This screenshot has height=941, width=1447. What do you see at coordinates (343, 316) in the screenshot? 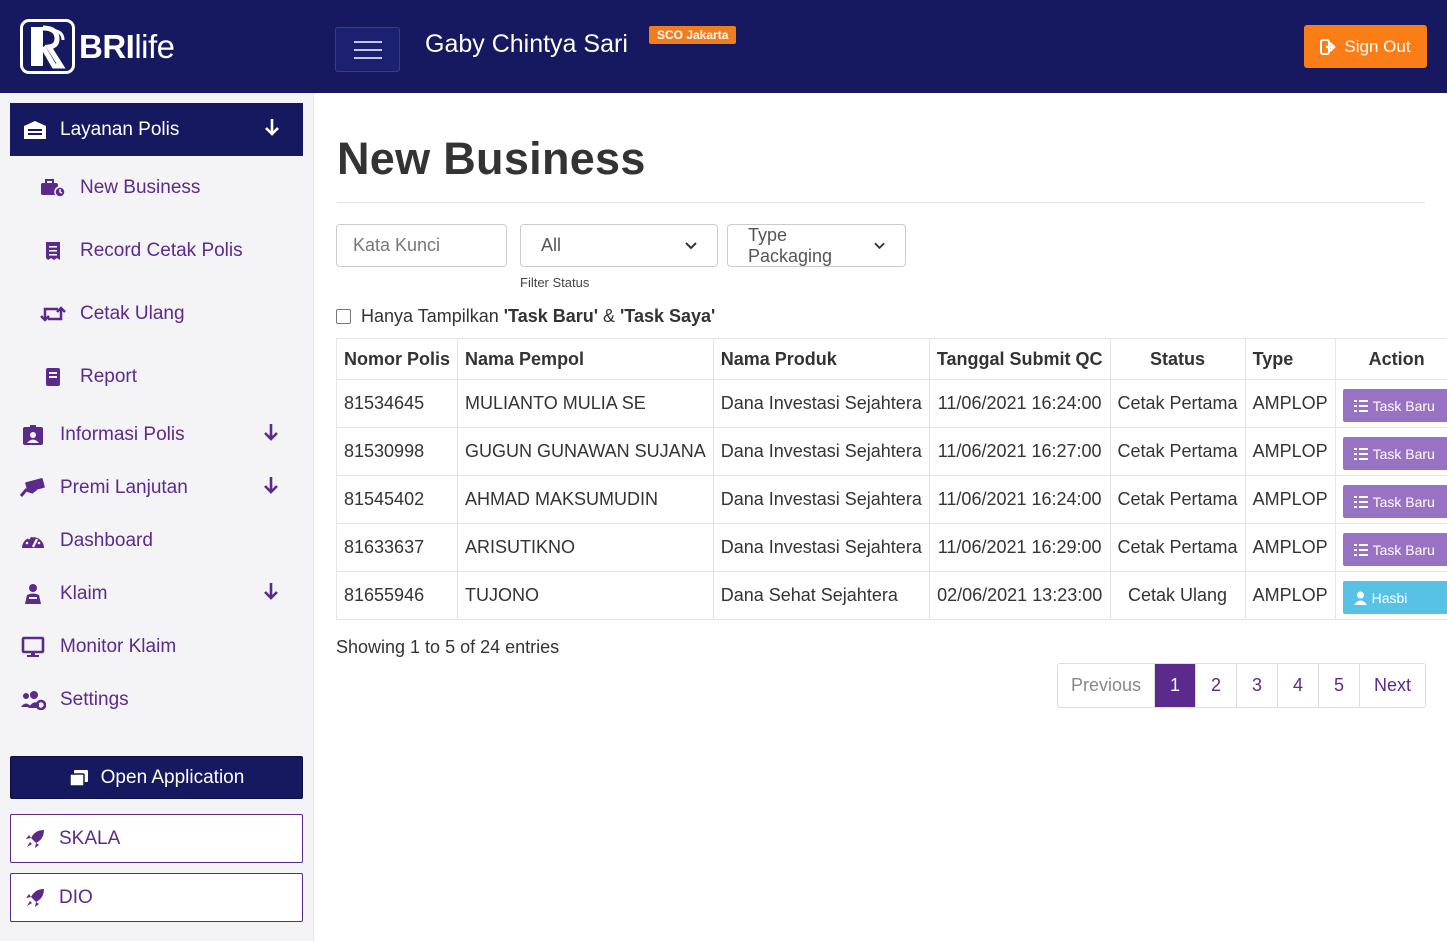
I see `task-filter-checkbox` at bounding box center [343, 316].